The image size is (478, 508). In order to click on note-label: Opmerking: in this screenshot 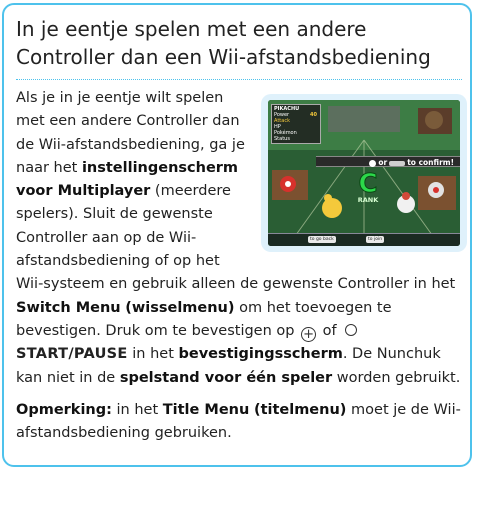, I will do `click(64, 409)`.